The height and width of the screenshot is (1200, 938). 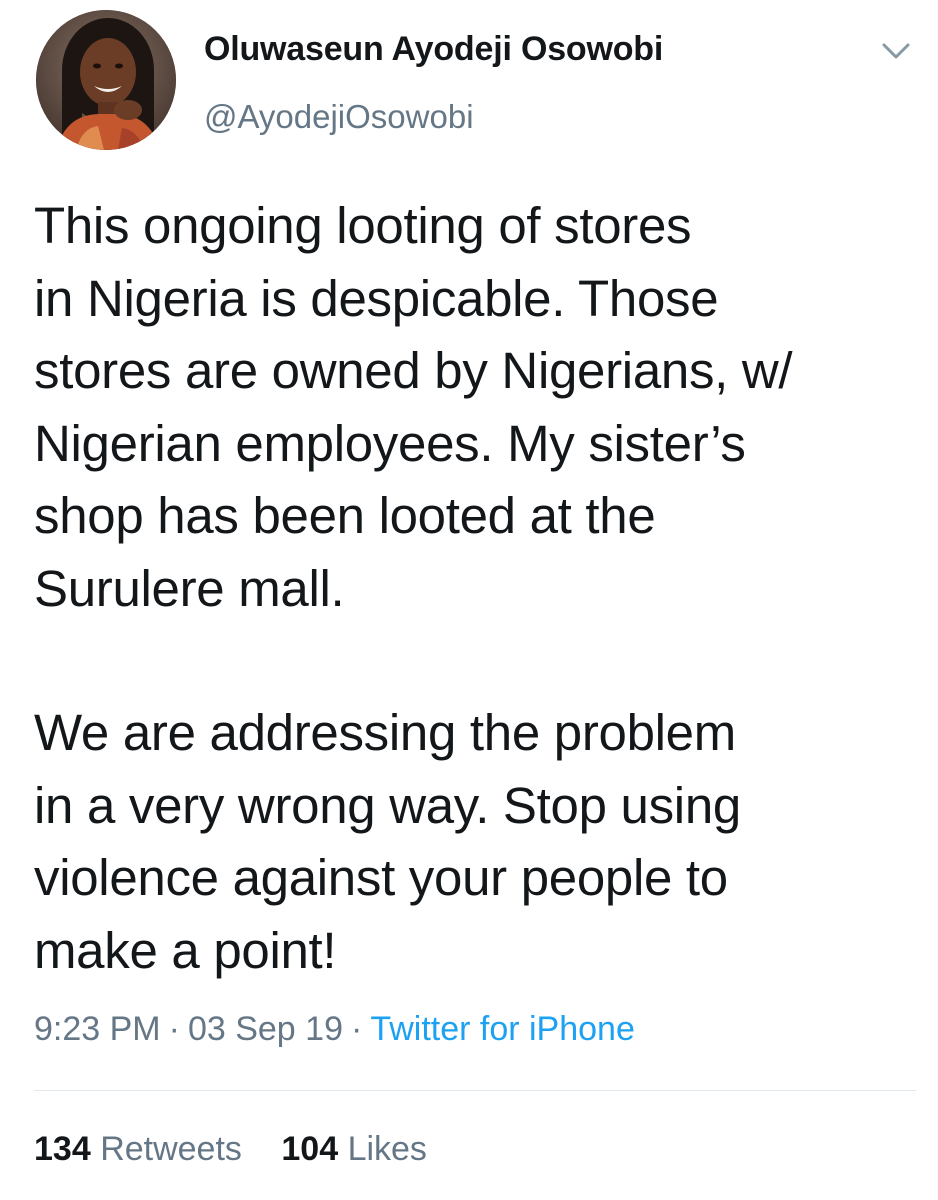 I want to click on likes-count: 104, so click(x=310, y=1149).